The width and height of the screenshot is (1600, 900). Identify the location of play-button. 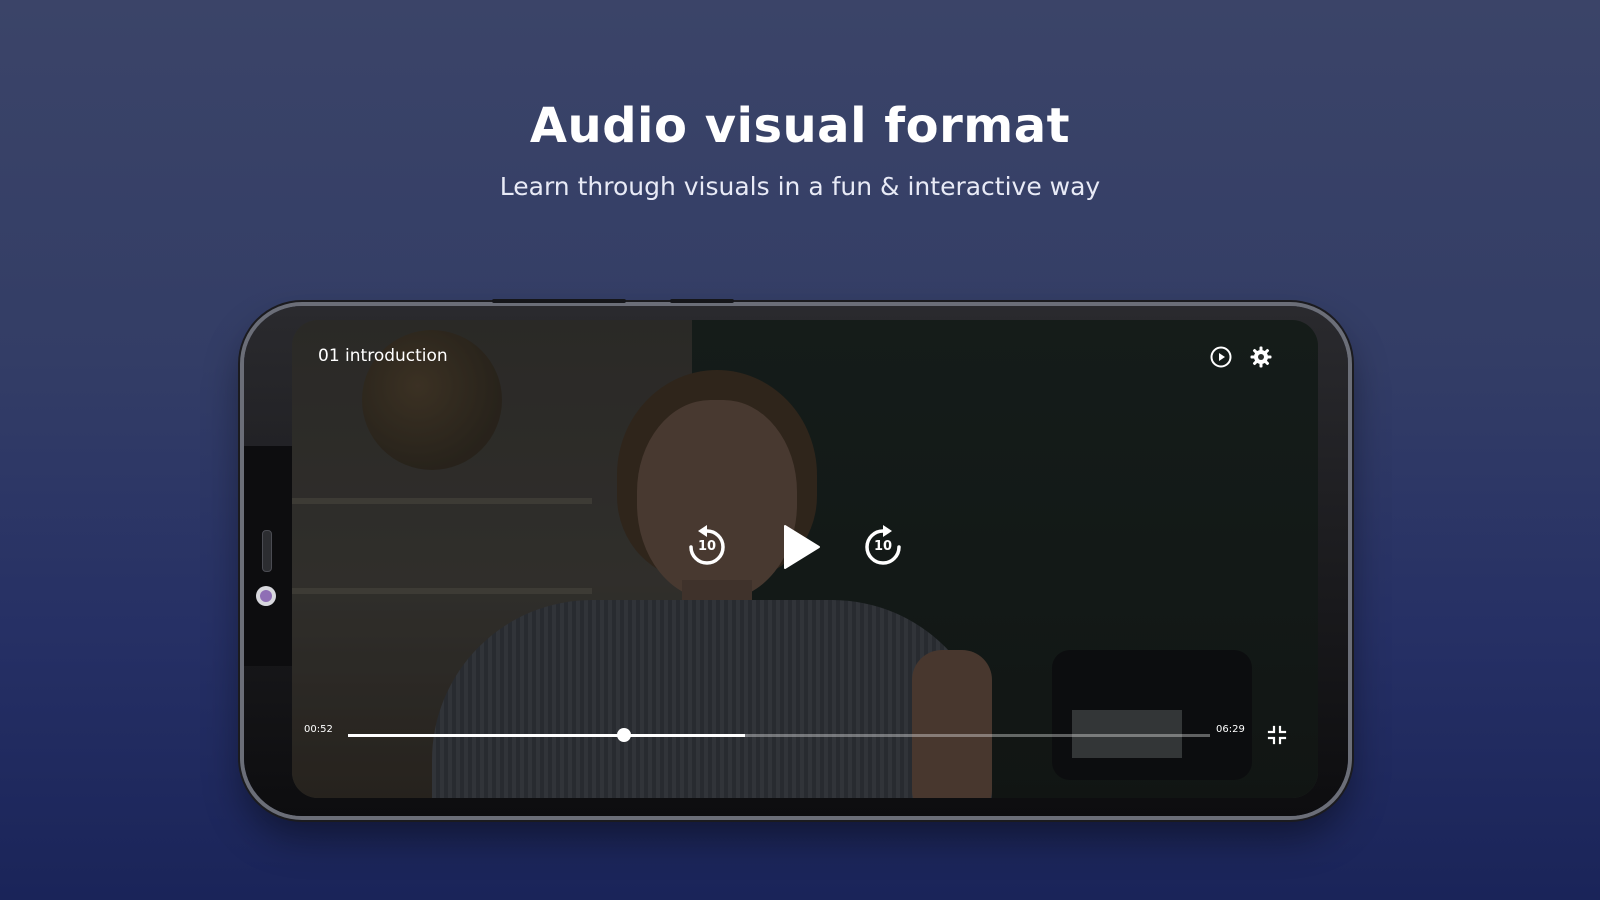
(801, 547).